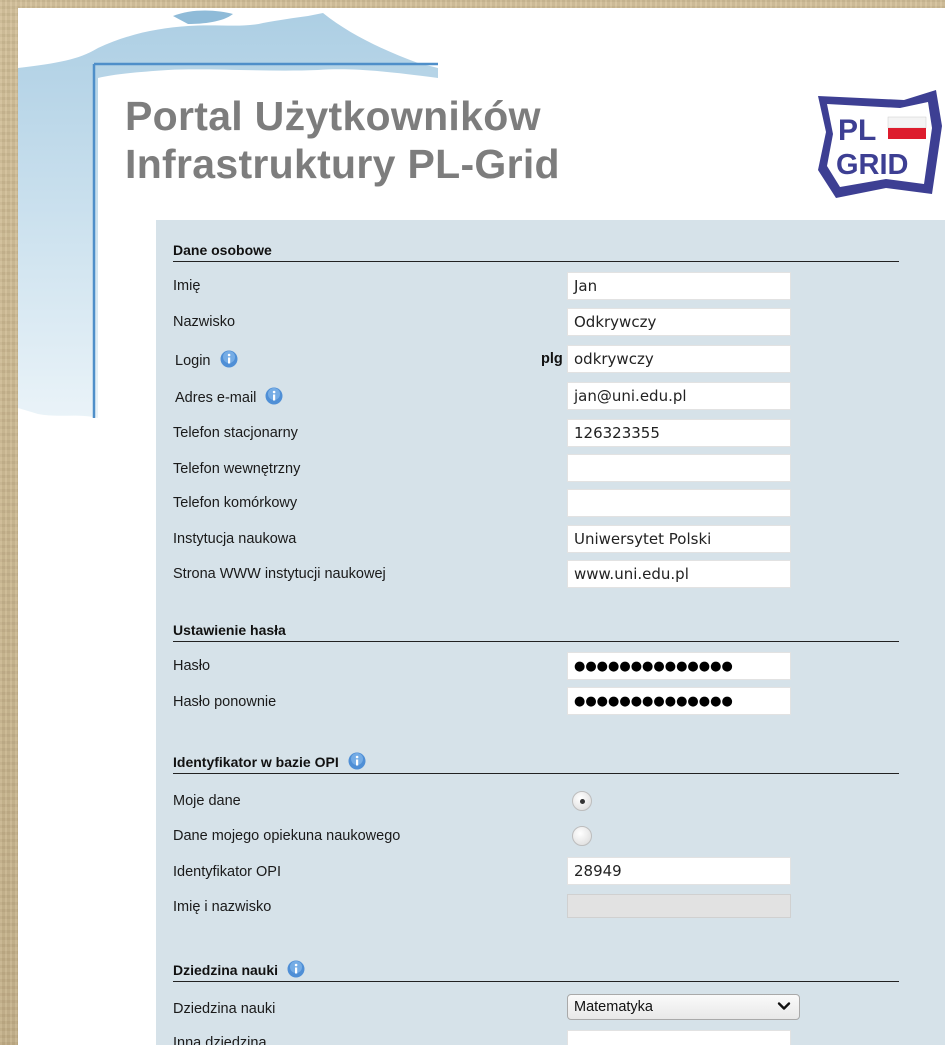 This screenshot has width=945, height=1045. I want to click on login-label-group: Login, so click(206, 360).